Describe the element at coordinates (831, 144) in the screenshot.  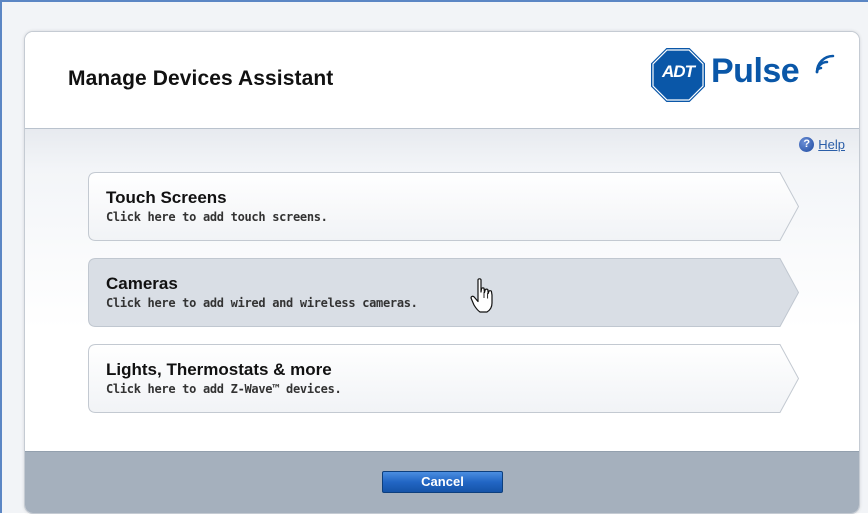
I see `help-link: Help` at that location.